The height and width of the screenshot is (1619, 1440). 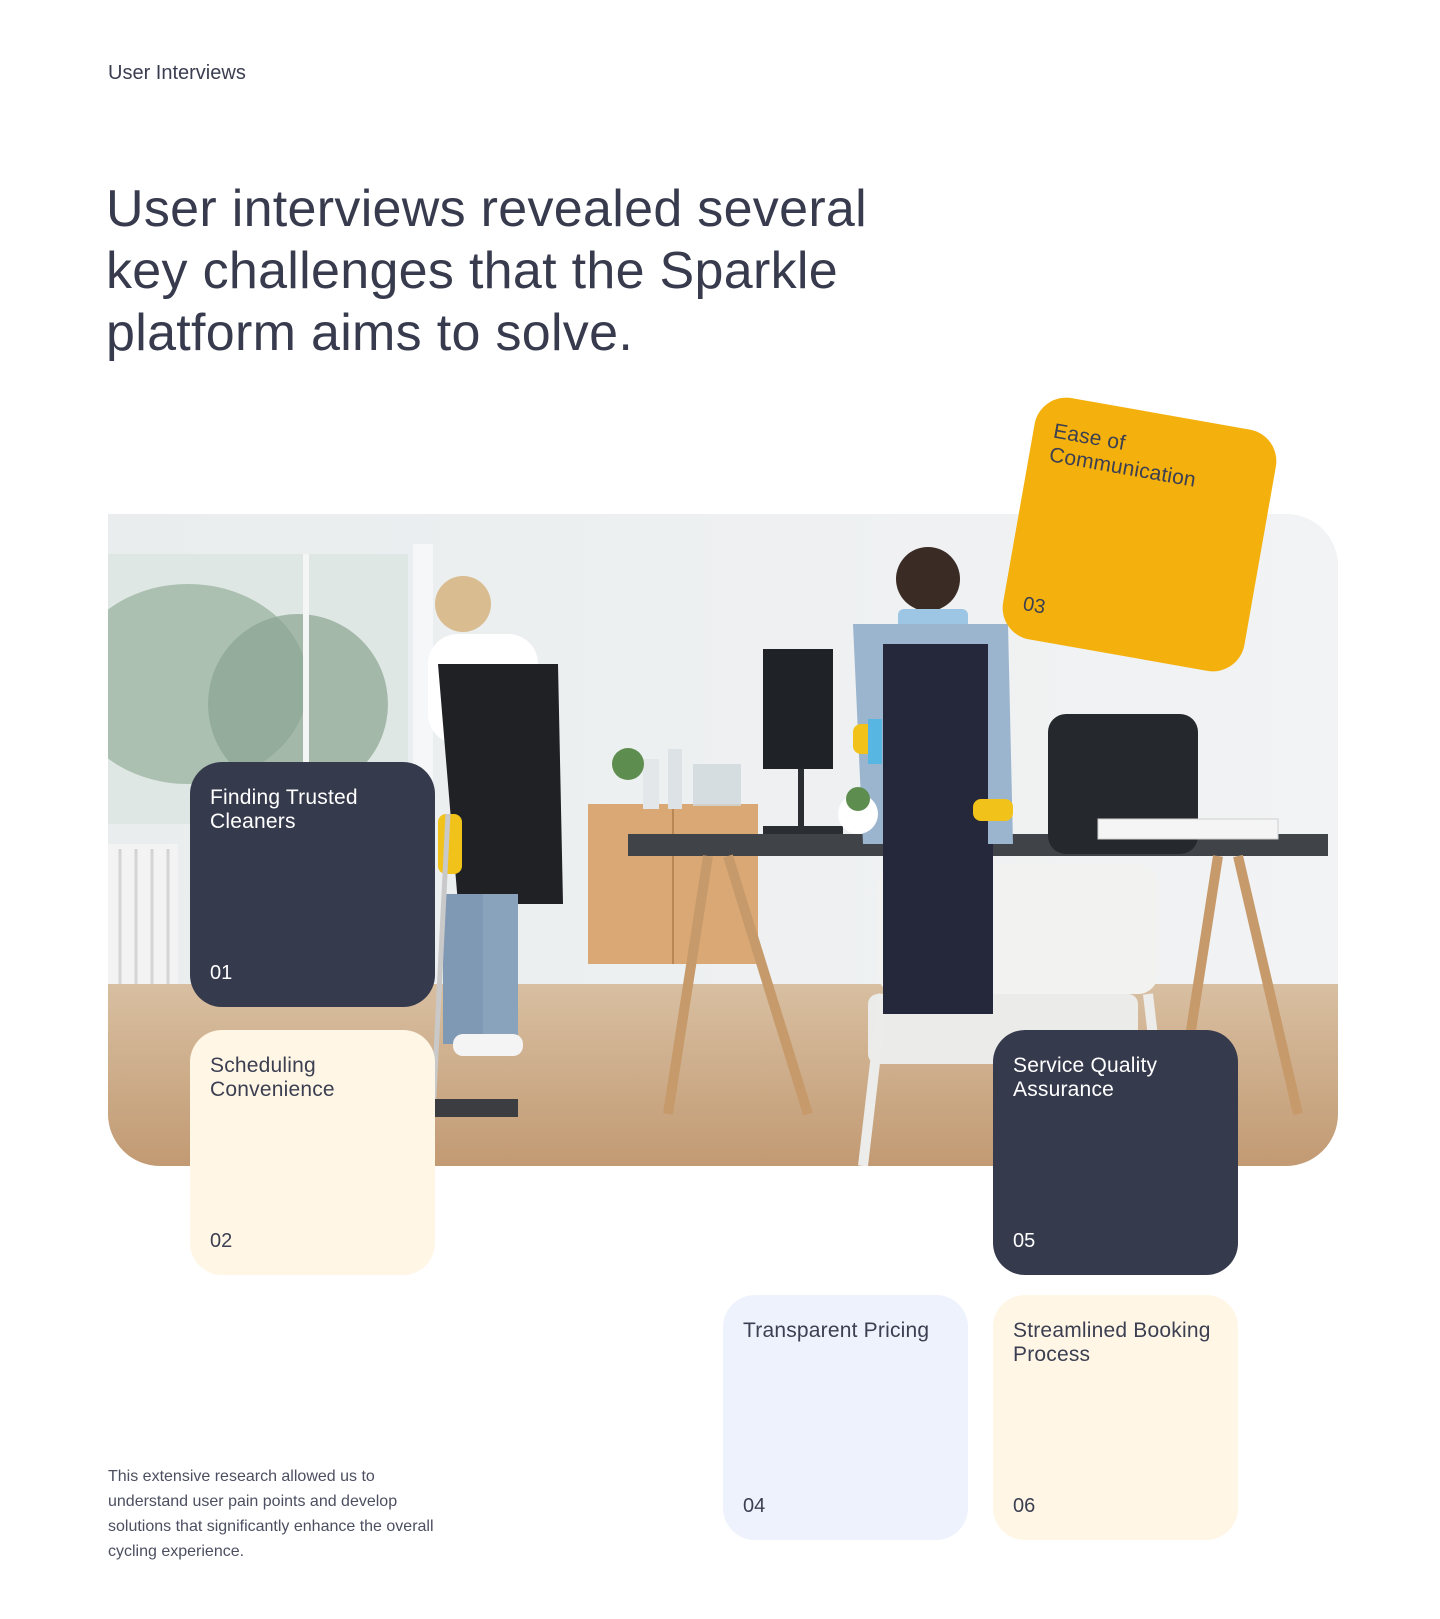 What do you see at coordinates (312, 884) in the screenshot?
I see `challenge-card-01: Finding Trusted Cleaners 01` at bounding box center [312, 884].